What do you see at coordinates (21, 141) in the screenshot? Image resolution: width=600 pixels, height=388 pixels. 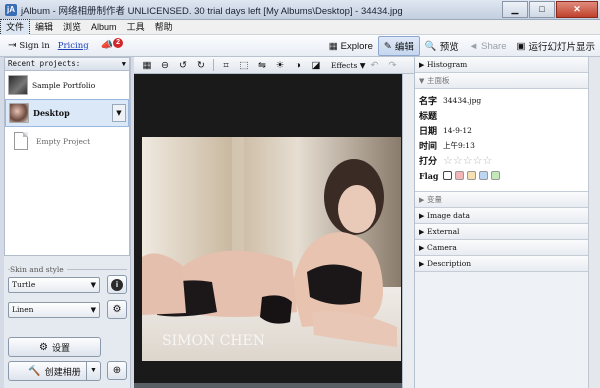 I see `document-icon` at bounding box center [21, 141].